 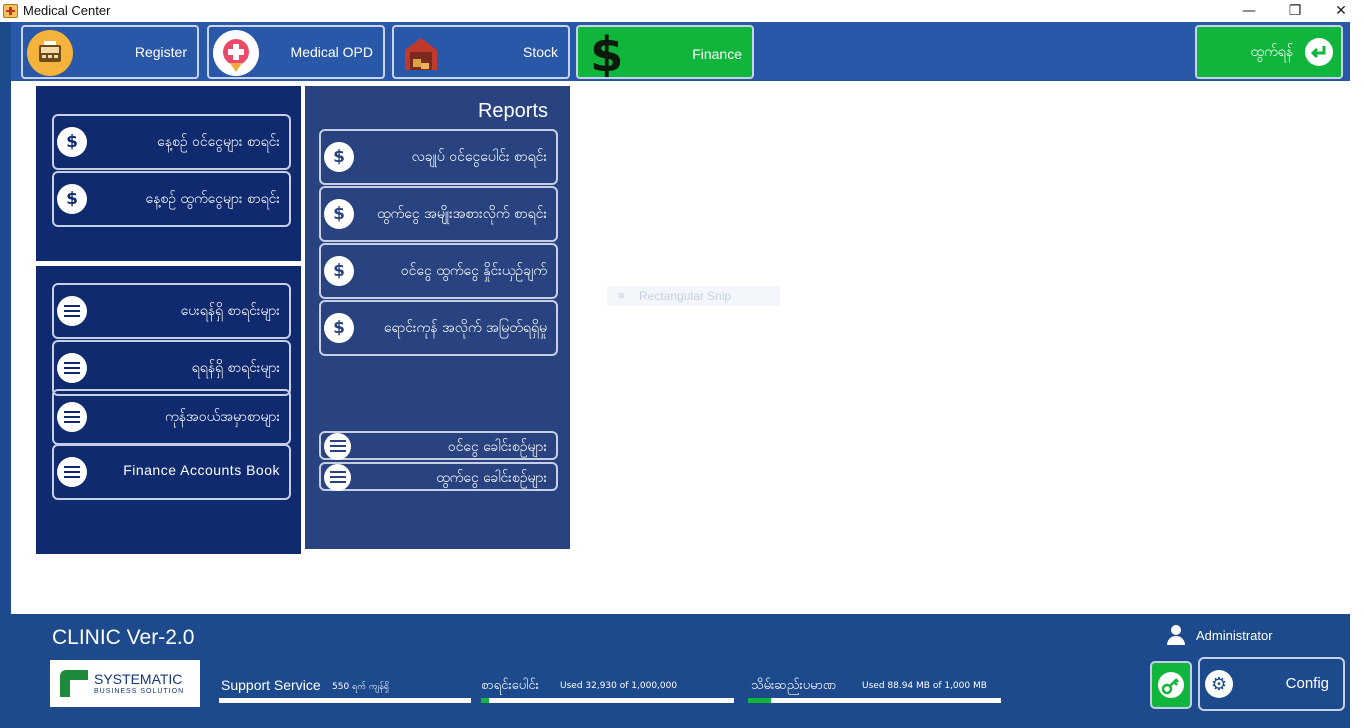 I want to click on report-label: ထွက်ငွေ အမျိုးအစားလိုက် စာရင်း, so click(x=462, y=214).